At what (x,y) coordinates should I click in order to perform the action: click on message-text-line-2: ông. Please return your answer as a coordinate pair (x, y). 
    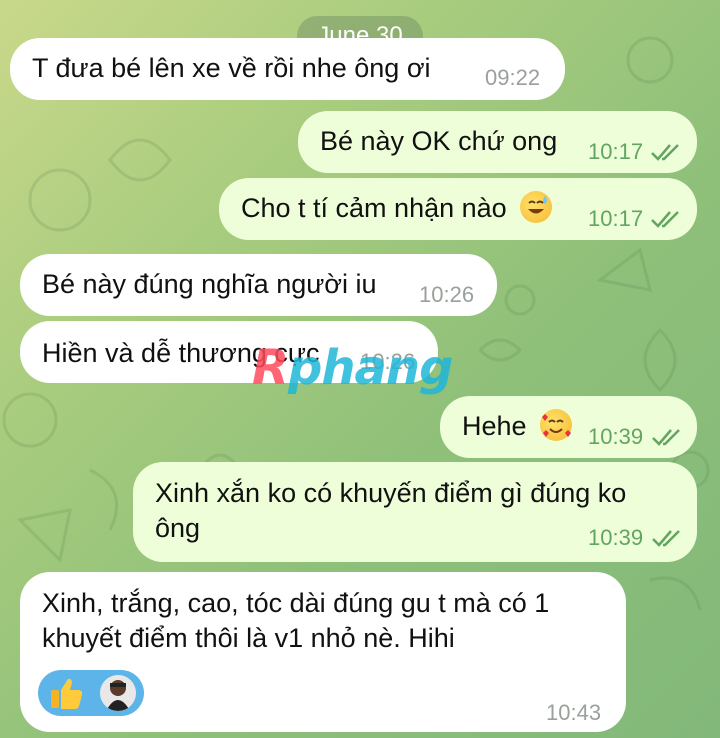
    Looking at the image, I should click on (178, 528).